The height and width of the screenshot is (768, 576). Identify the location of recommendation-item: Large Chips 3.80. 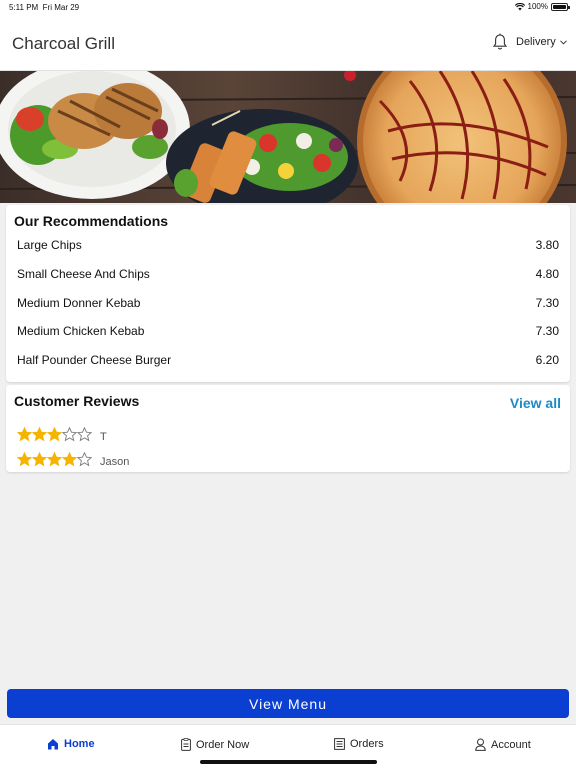
(288, 245).